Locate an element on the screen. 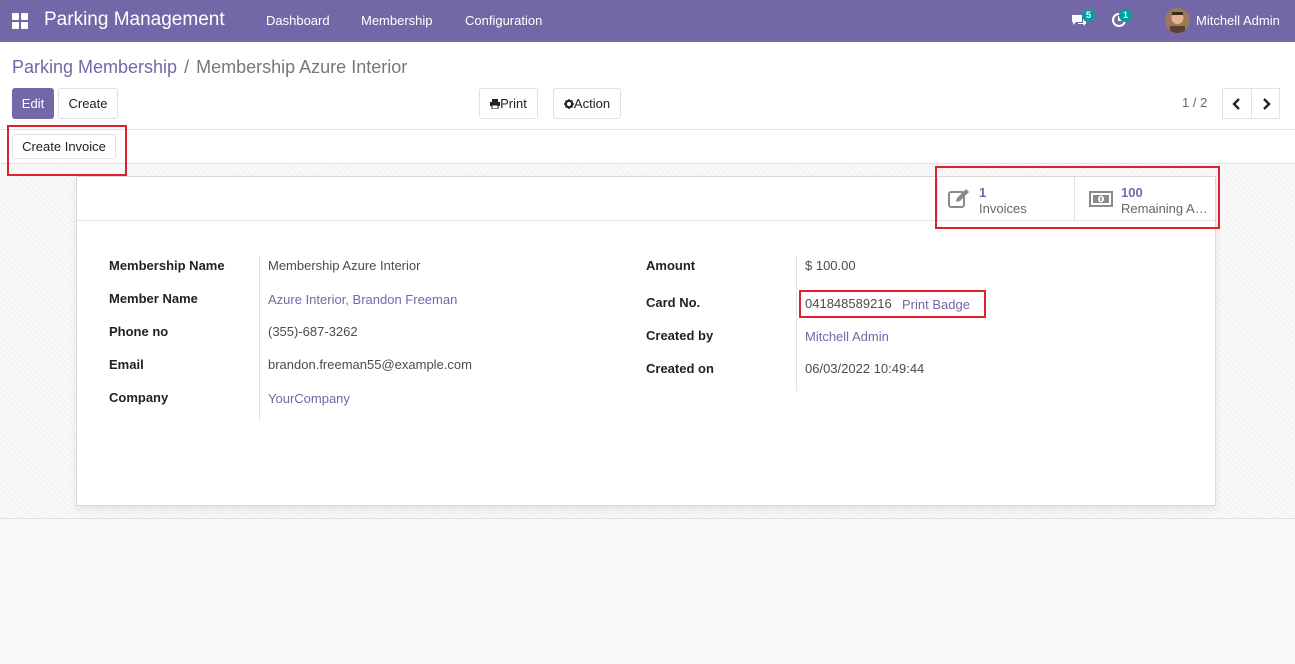 This screenshot has width=1295, height=664. pager-previous-button is located at coordinates (1237, 103).